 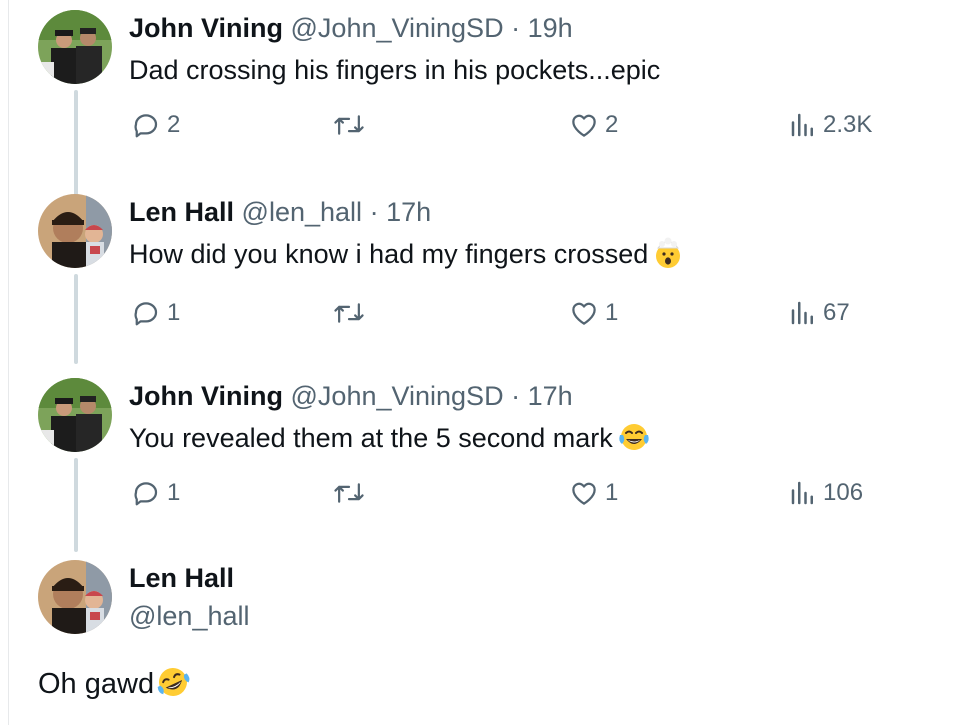 I want to click on views-button: 67, so click(x=819, y=313).